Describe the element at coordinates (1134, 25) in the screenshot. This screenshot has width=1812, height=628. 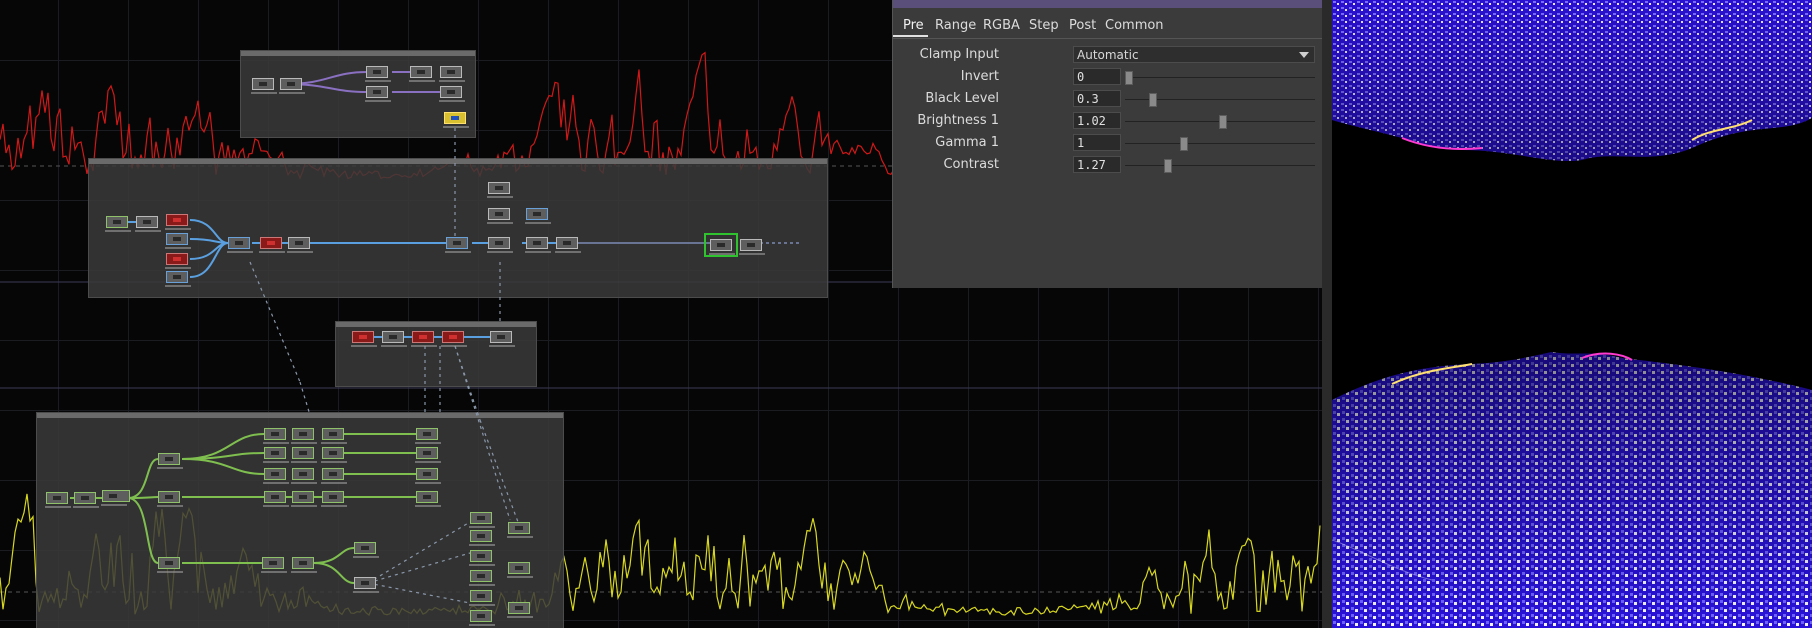
I see `tab-common: Common` at that location.